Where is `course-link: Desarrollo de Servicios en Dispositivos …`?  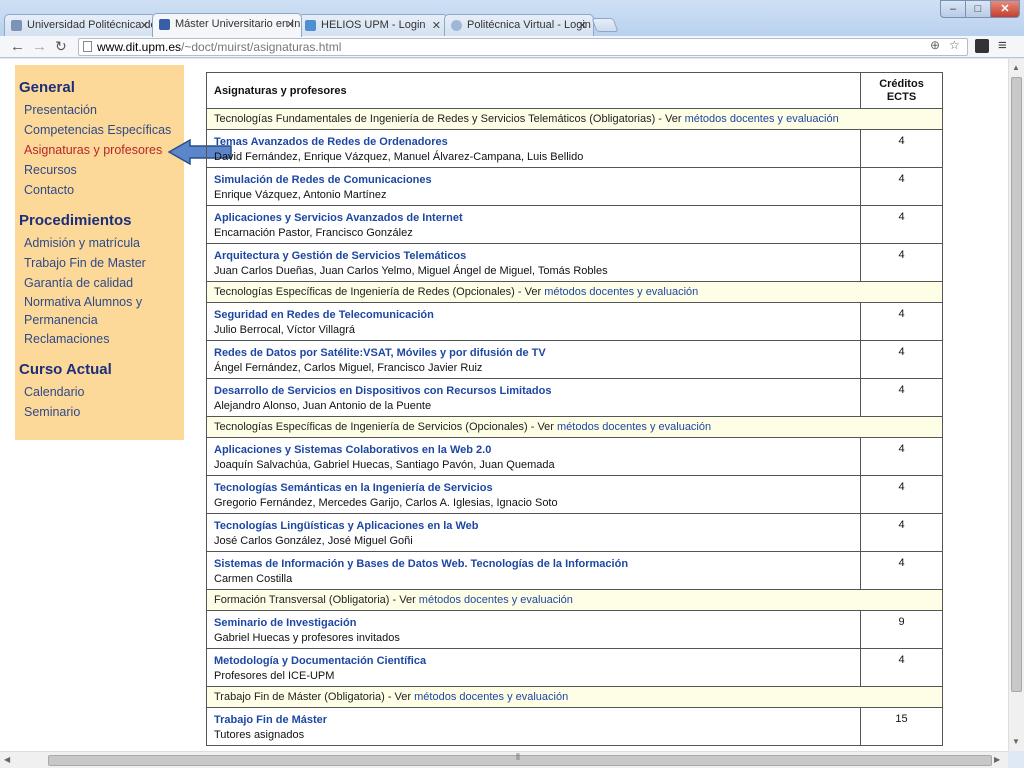 course-link: Desarrollo de Servicios en Dispositivos … is located at coordinates (533, 391).